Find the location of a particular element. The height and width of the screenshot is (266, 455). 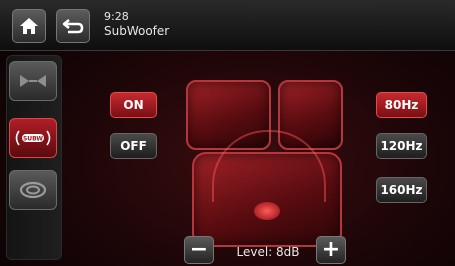

crossover-160hz-button: 160Hz is located at coordinates (401, 190).